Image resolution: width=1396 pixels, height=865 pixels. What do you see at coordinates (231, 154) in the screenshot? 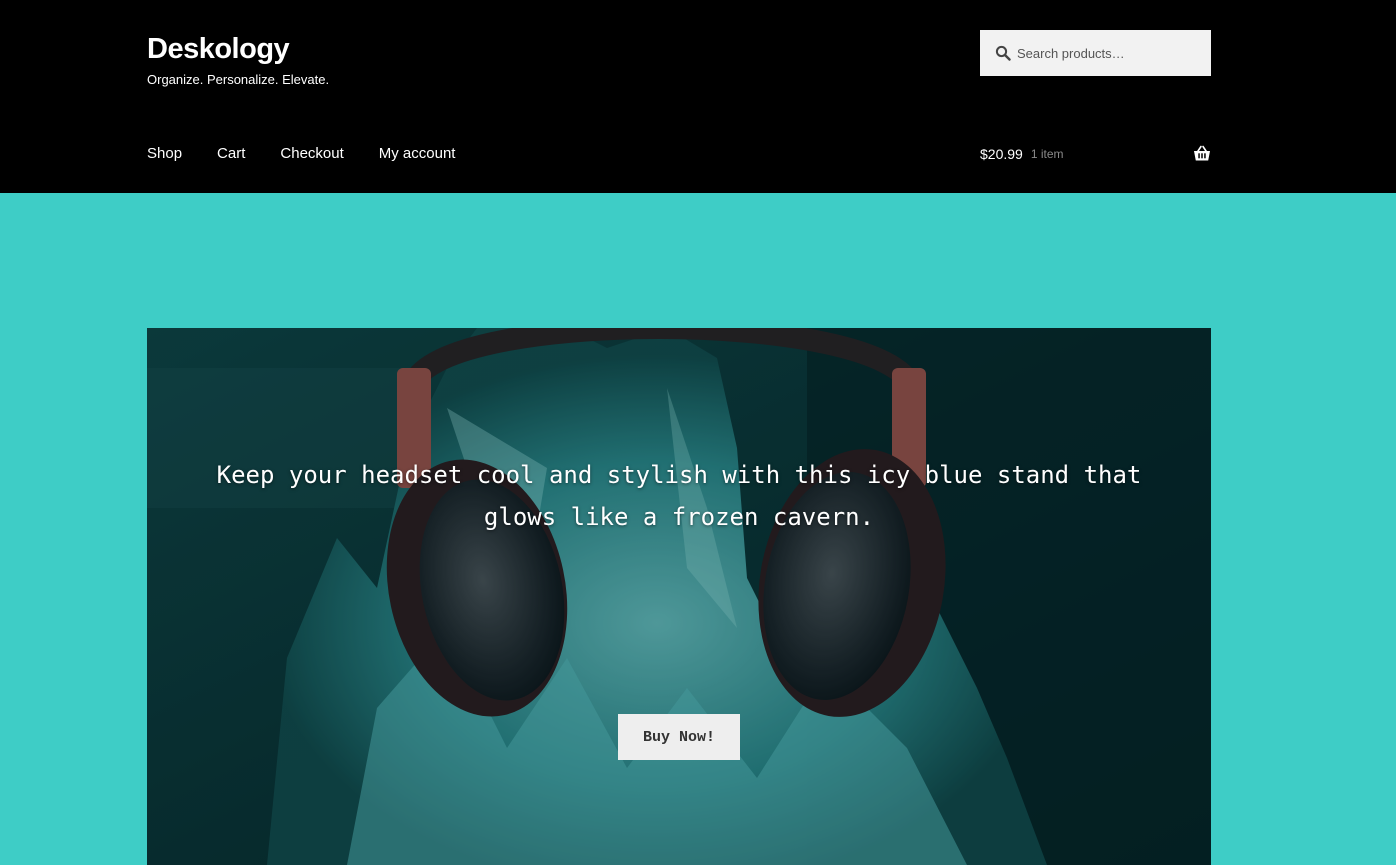
I see `nav-item-cart: Cart` at bounding box center [231, 154].